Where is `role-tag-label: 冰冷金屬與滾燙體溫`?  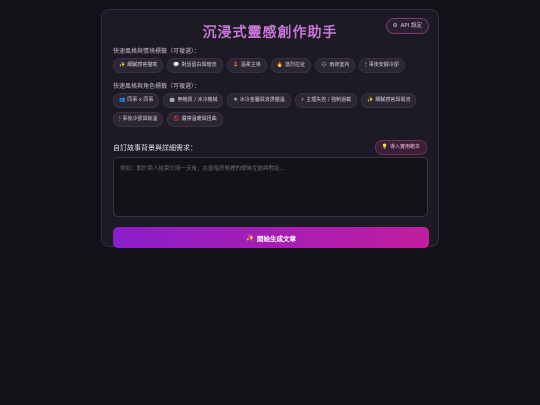 role-tag-label: 冰冷金屬與滾燙體溫 is located at coordinates (262, 100).